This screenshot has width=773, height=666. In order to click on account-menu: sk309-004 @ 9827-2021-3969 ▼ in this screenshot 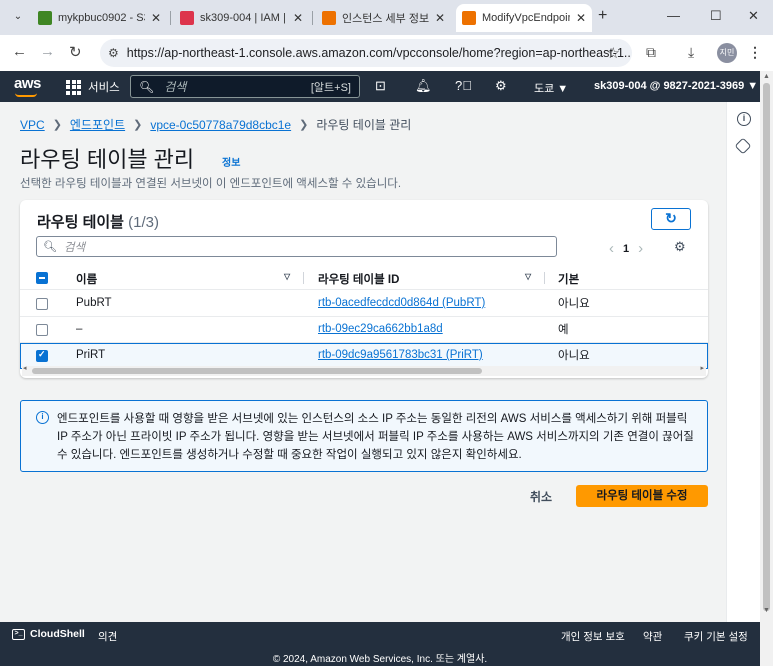, I will do `click(676, 86)`.